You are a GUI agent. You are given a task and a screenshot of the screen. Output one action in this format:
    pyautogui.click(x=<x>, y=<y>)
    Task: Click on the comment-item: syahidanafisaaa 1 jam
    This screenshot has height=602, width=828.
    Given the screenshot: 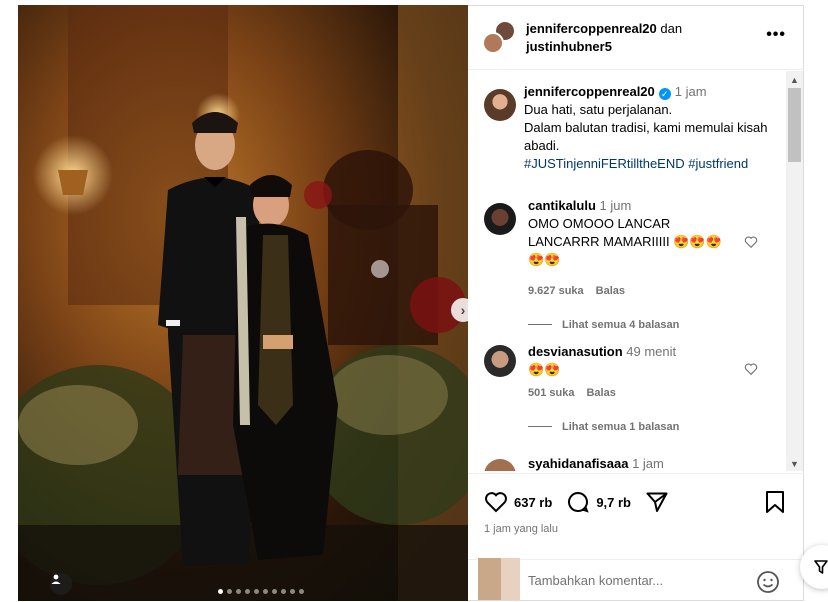 What is the action you would take?
    pyautogui.click(x=634, y=463)
    